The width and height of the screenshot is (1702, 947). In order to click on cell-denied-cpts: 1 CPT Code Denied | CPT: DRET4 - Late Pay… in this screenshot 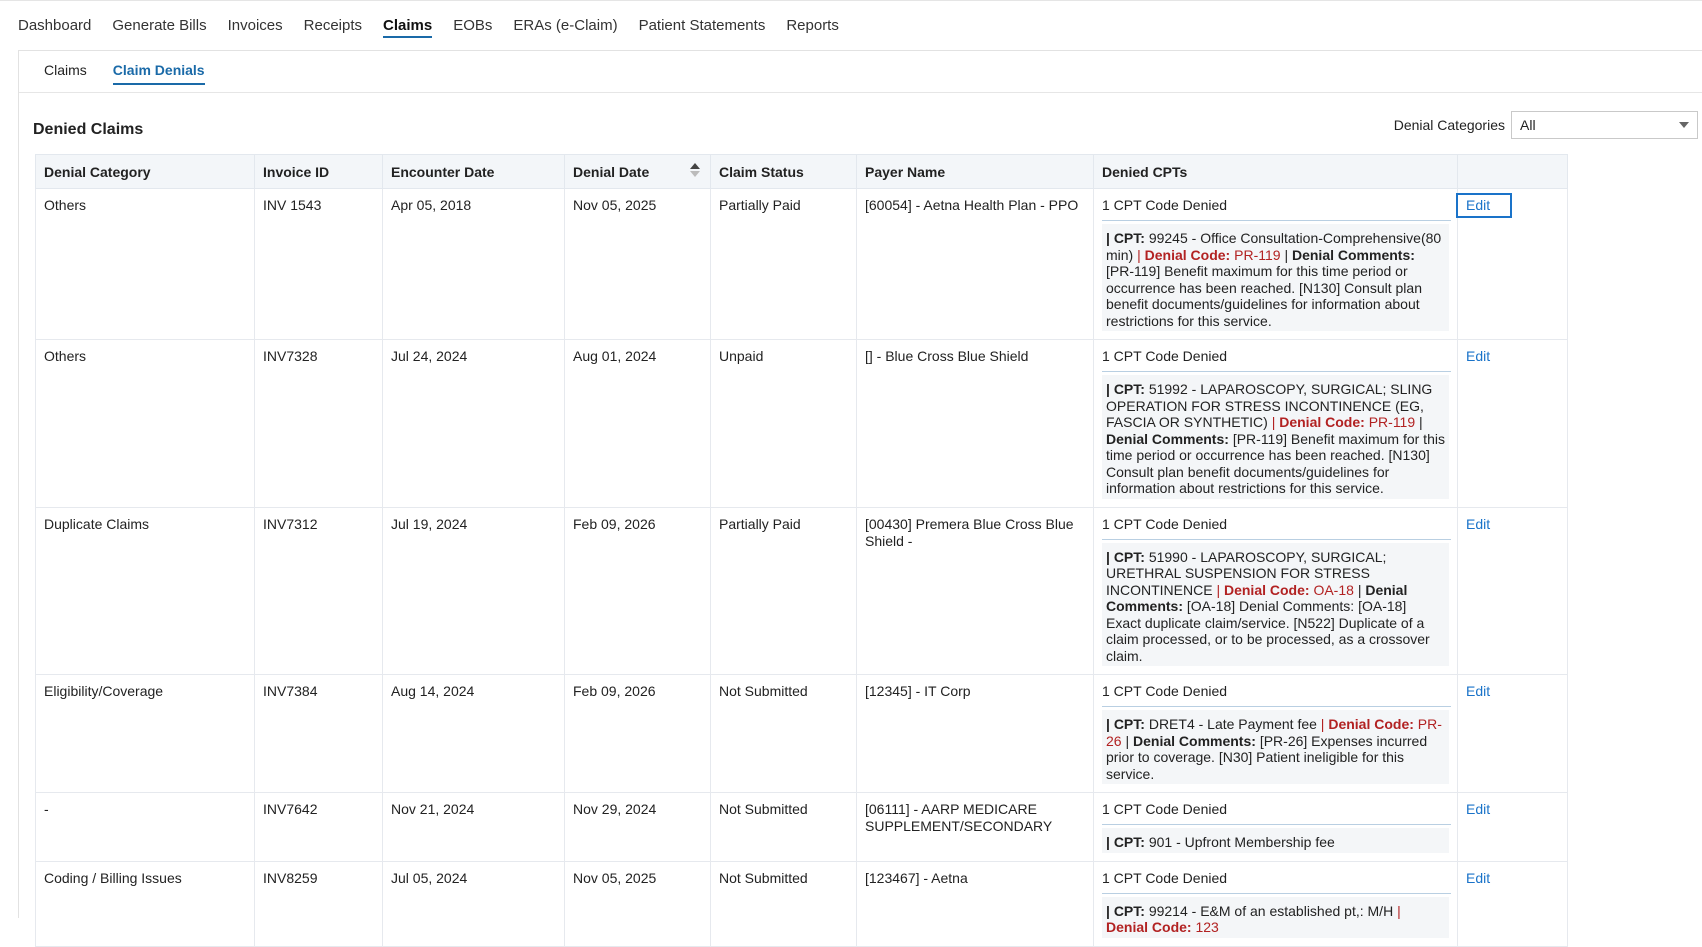, I will do `click(1275, 733)`.